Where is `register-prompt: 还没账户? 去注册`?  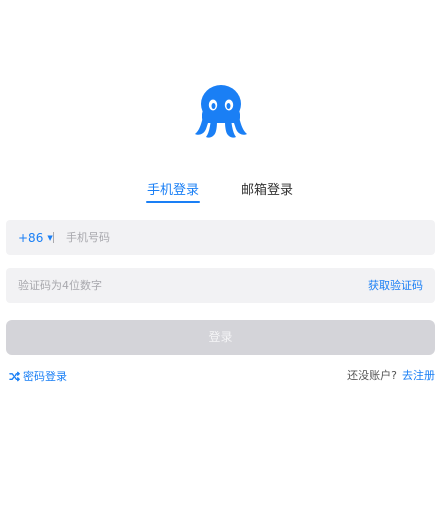 register-prompt: 还没账户? 去注册 is located at coordinates (391, 375).